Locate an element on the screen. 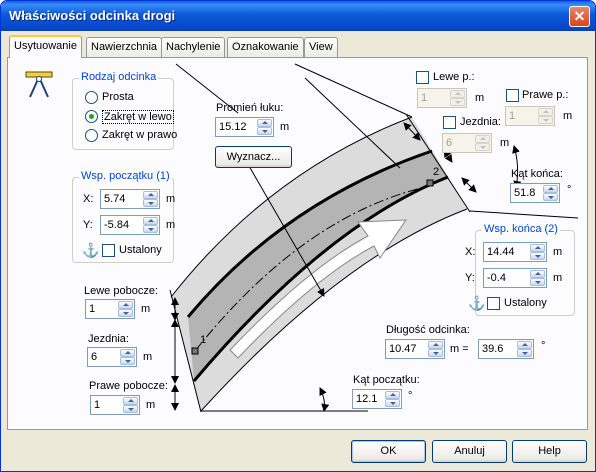 Image resolution: width=596 pixels, height=472 pixels. end-right-input: 1 is located at coordinates (530, 116).